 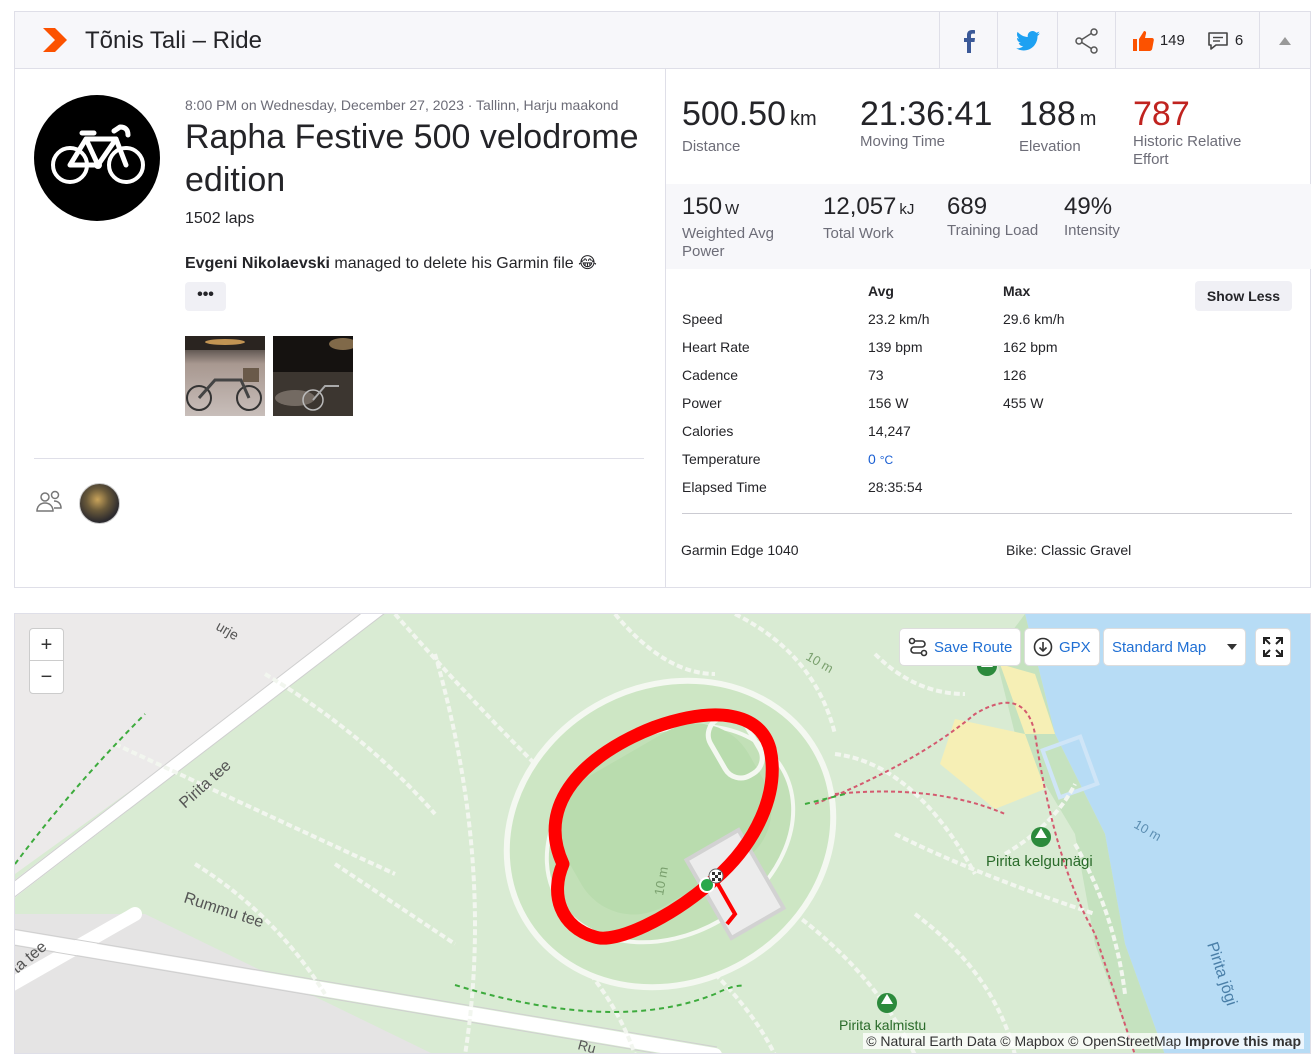 What do you see at coordinates (803, 119) in the screenshot?
I see `stat-unit: km` at bounding box center [803, 119].